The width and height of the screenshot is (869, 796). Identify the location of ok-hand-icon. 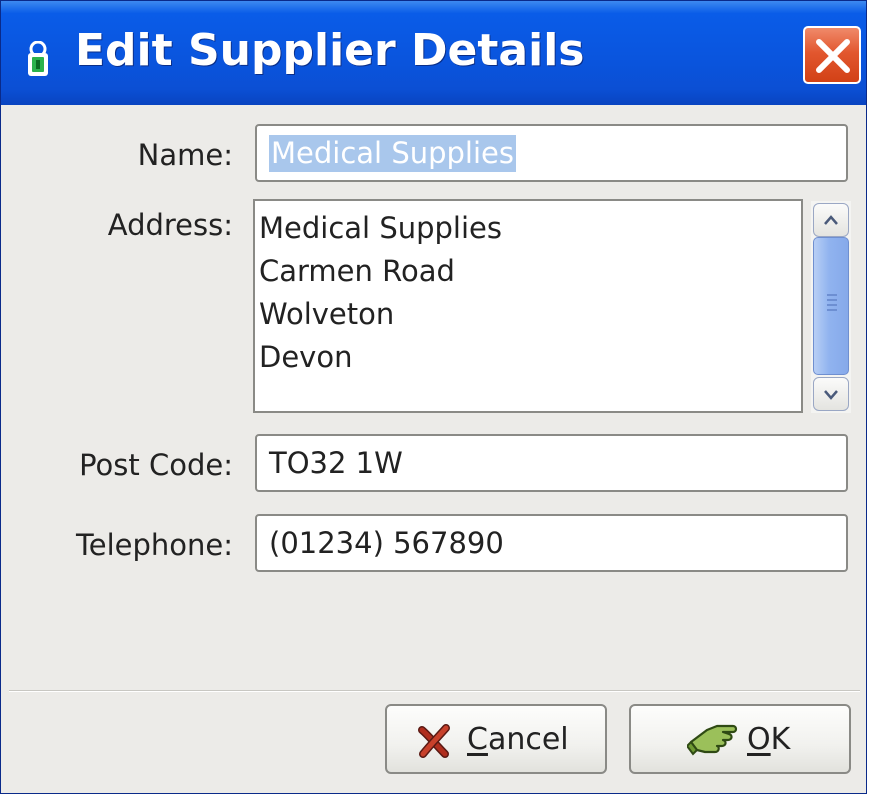
(714, 742).